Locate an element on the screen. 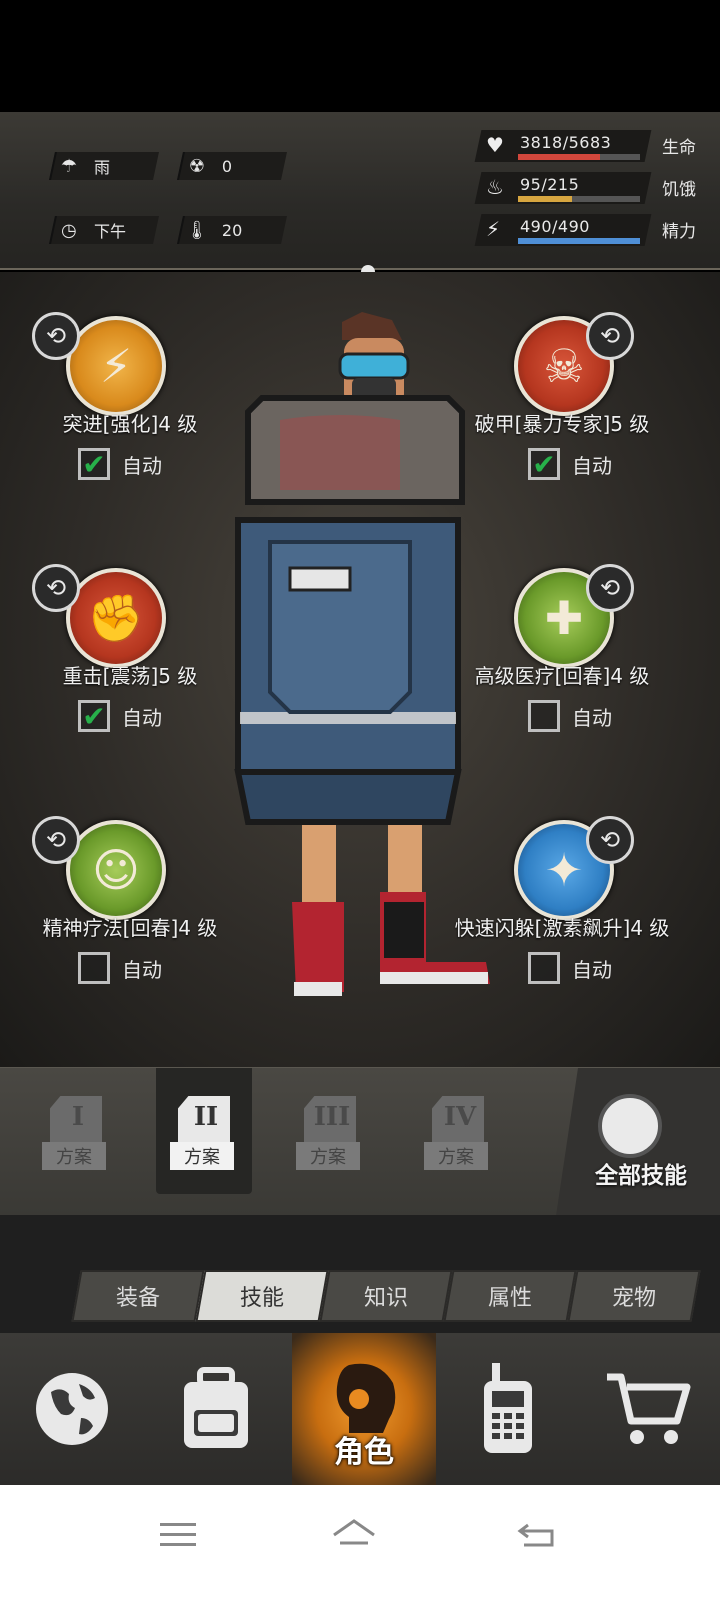  backpack-icon is located at coordinates (216, 1407).